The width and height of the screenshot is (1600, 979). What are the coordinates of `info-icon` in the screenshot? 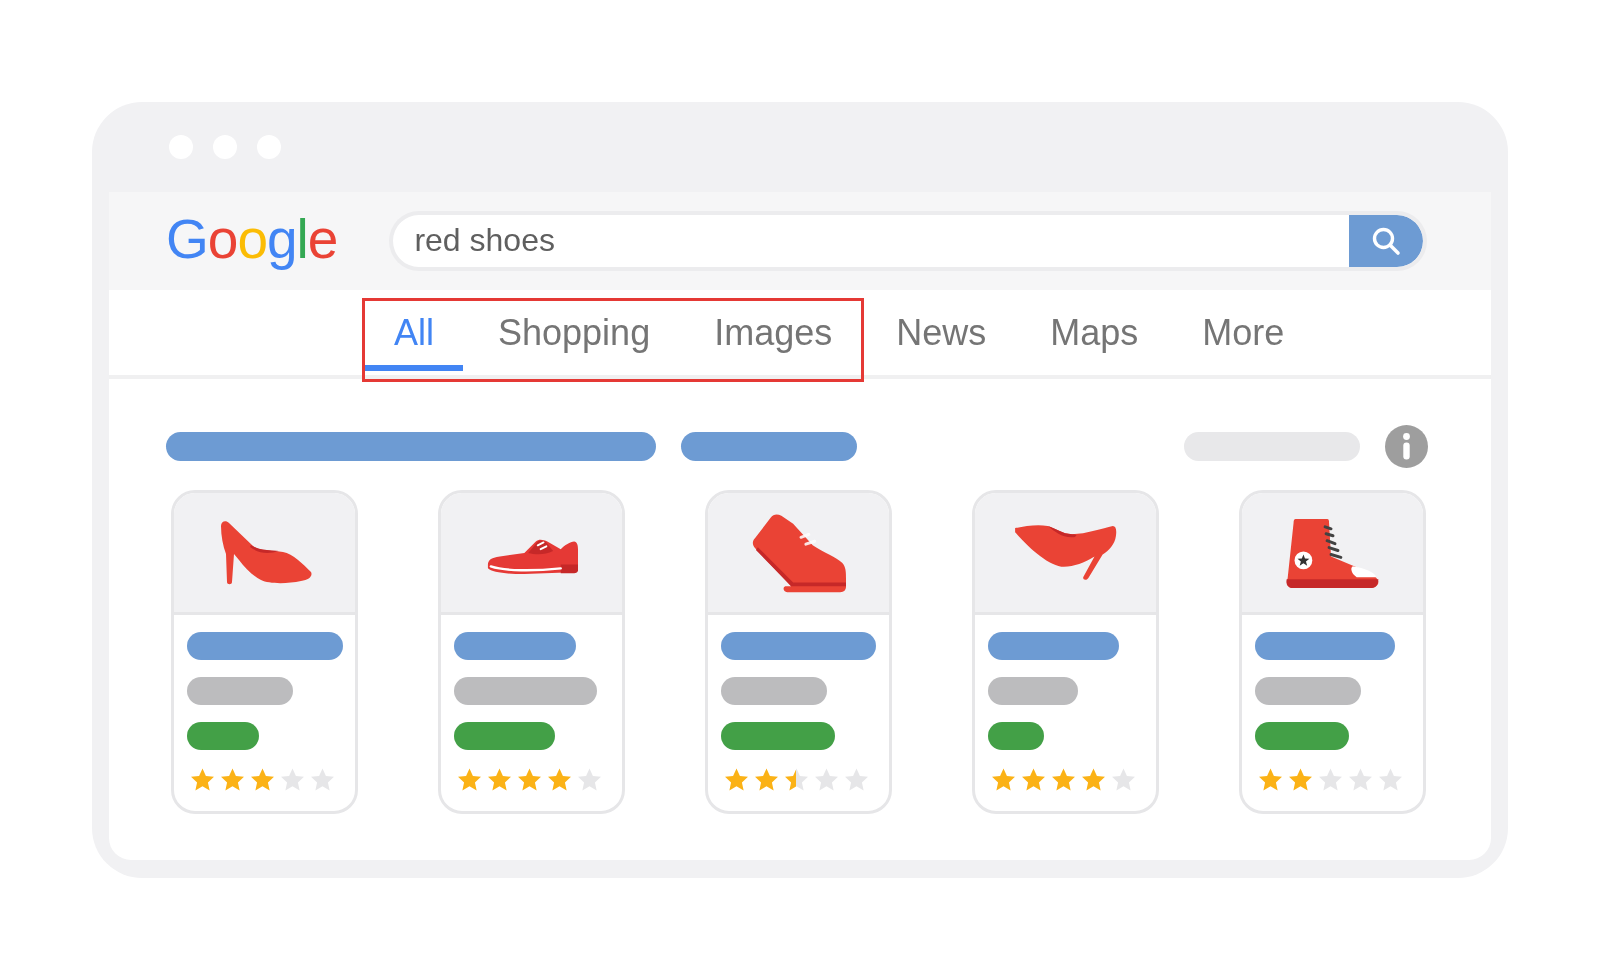 It's located at (1406, 446).